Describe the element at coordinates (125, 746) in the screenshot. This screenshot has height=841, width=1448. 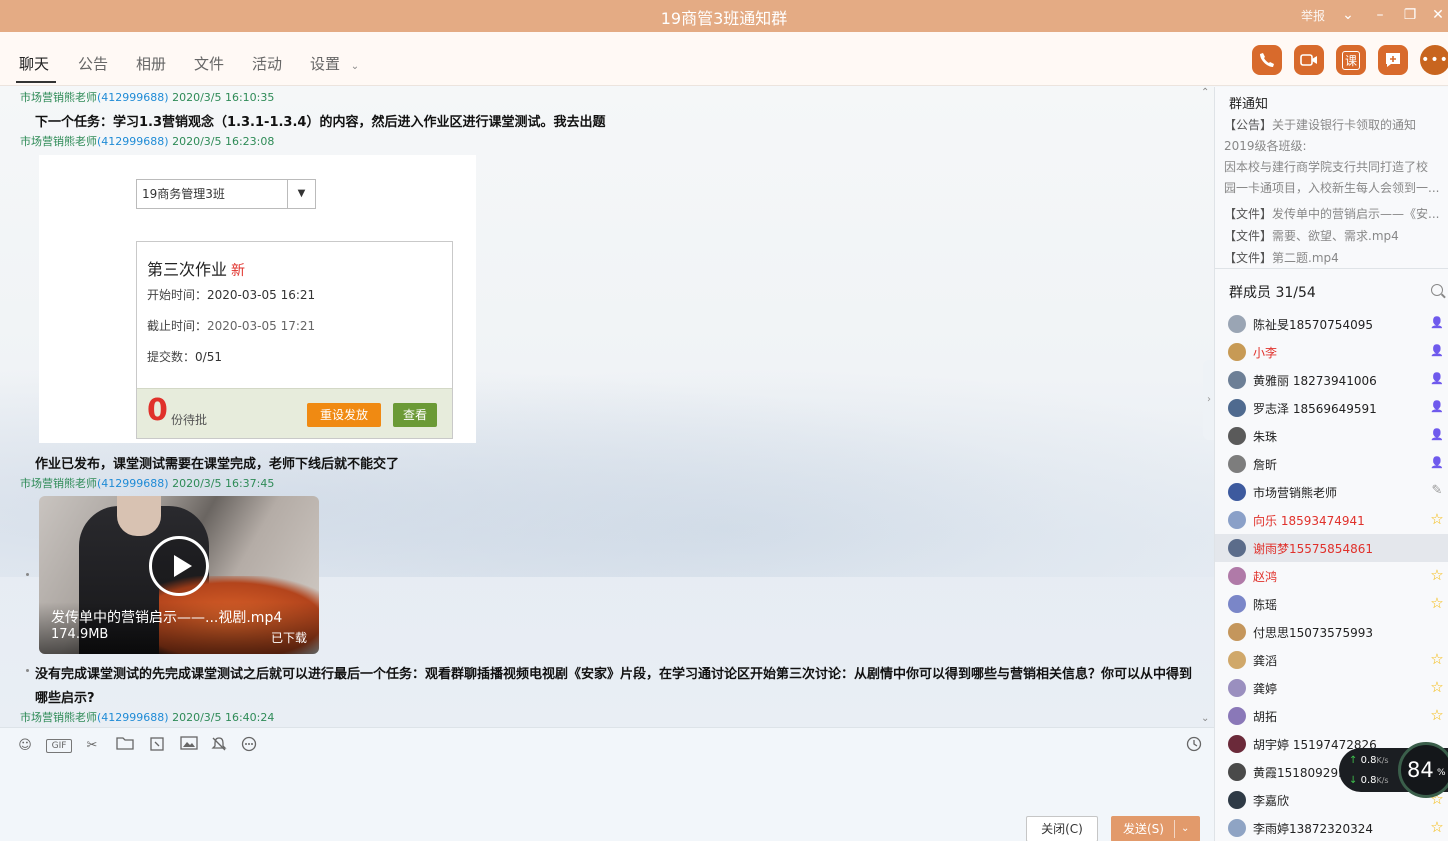
I see `folder-icon` at that location.